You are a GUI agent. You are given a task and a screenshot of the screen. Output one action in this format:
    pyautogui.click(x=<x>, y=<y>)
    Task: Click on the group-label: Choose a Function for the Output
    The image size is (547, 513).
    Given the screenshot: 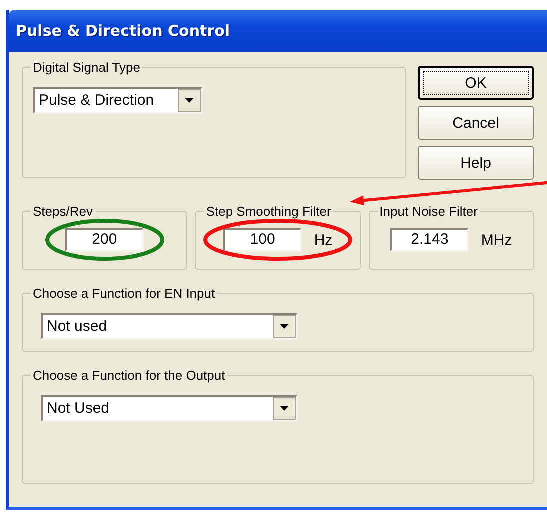 What is the action you would take?
    pyautogui.click(x=129, y=375)
    